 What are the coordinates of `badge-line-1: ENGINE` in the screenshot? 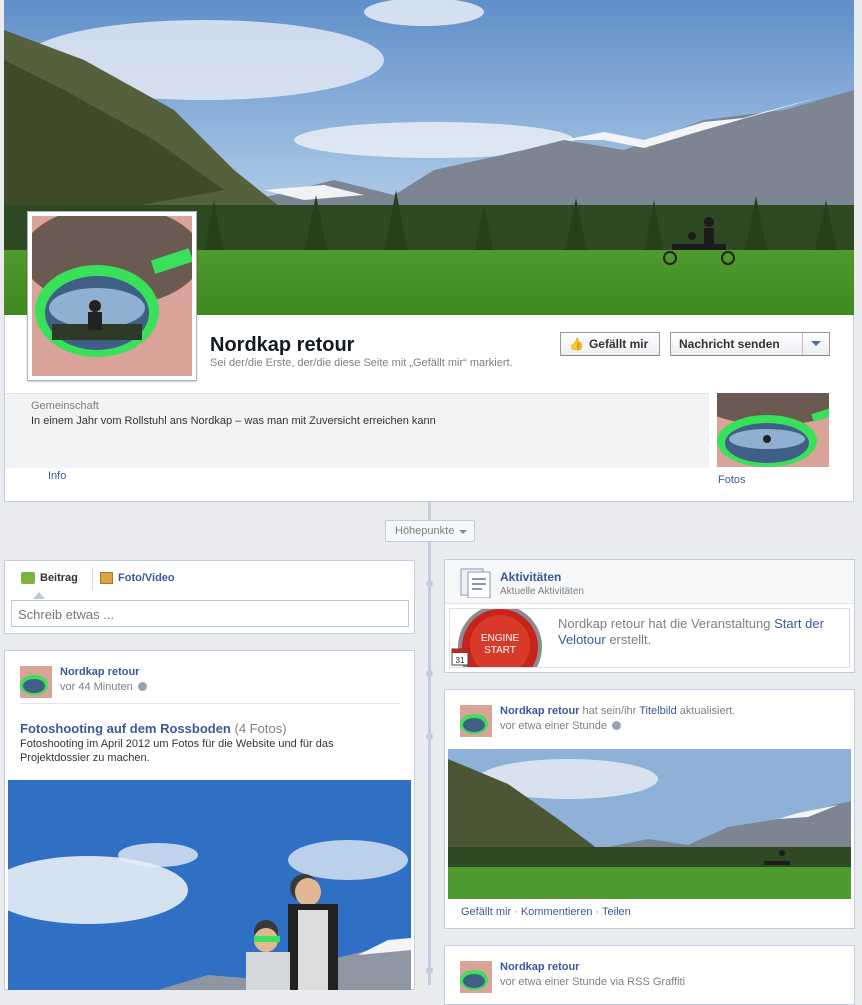 It's located at (500, 638).